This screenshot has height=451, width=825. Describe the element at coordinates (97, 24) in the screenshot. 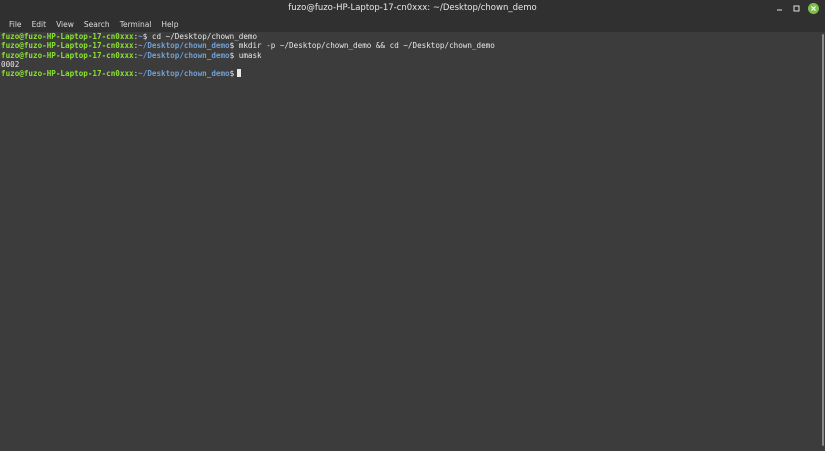

I see `menu-search: Search` at that location.